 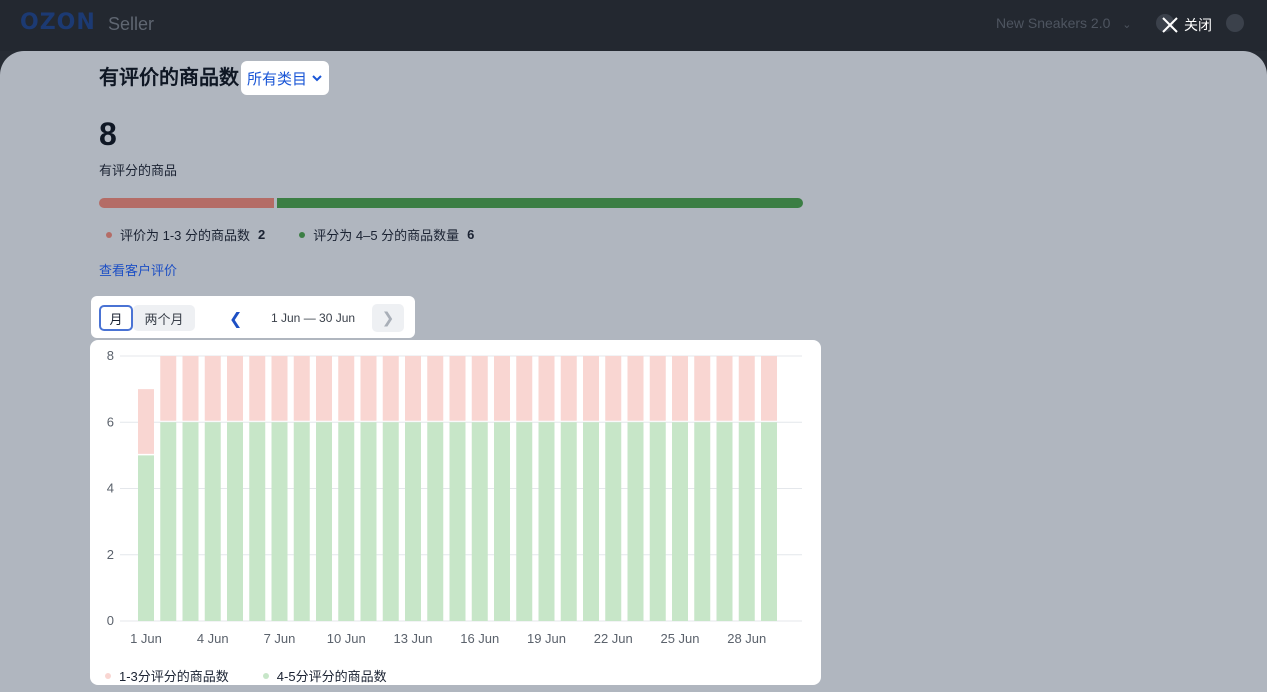 I want to click on x-tick-label: 22 Jun, so click(x=613, y=638).